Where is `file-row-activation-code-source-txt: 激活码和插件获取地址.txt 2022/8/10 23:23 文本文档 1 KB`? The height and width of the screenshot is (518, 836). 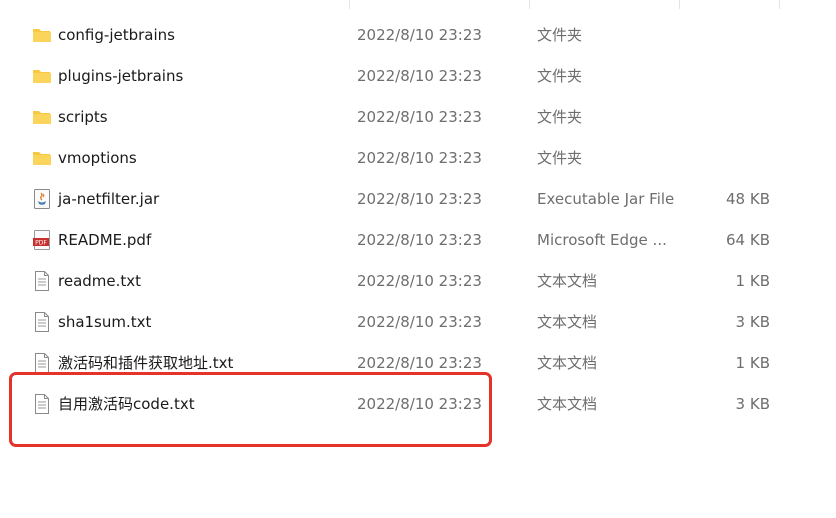 file-row-activation-code-source-txt: 激活码和插件获取地址.txt 2022/8/10 23:23 文本文档 1 KB is located at coordinates (418, 362).